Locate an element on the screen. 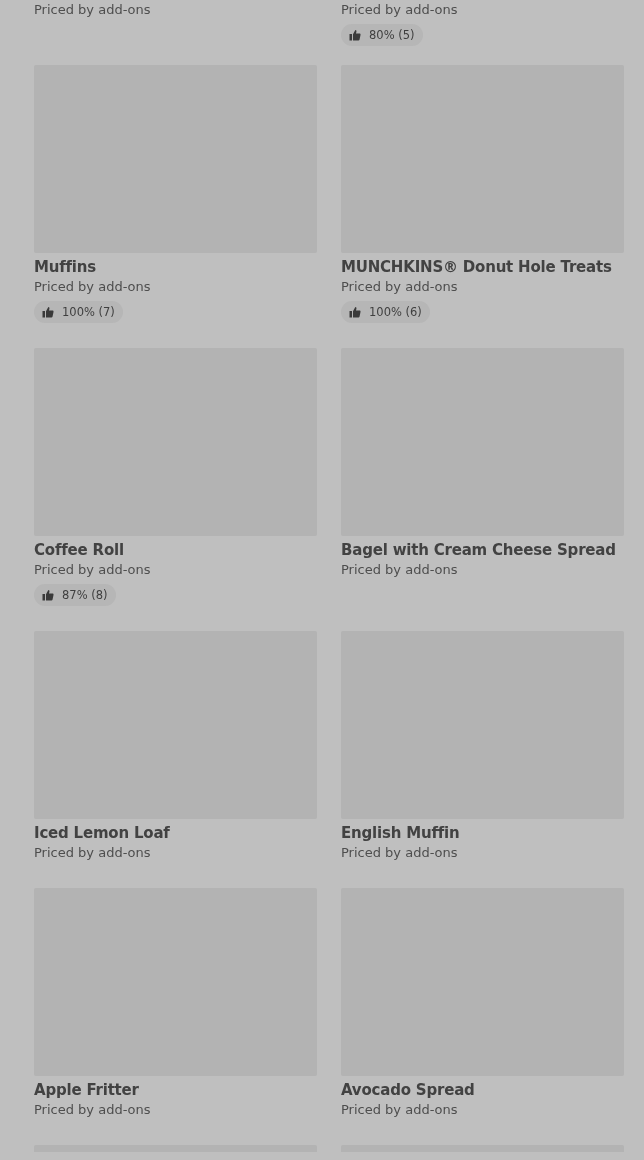 Image resolution: width=644 pixels, height=1160 pixels. item-name: Bagel with Cream Cheese Spread is located at coordinates (478, 550).